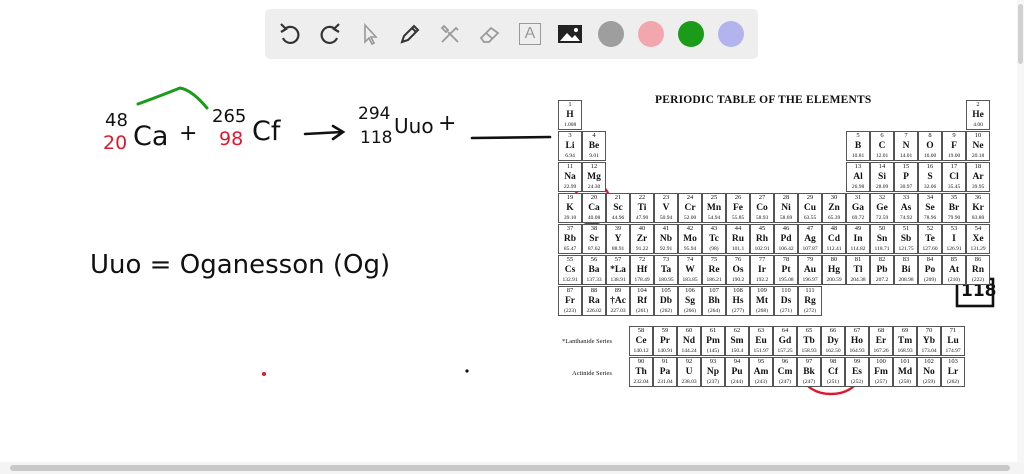 This screenshot has height=474, width=1024. I want to click on element-symbol: Po, so click(930, 270).